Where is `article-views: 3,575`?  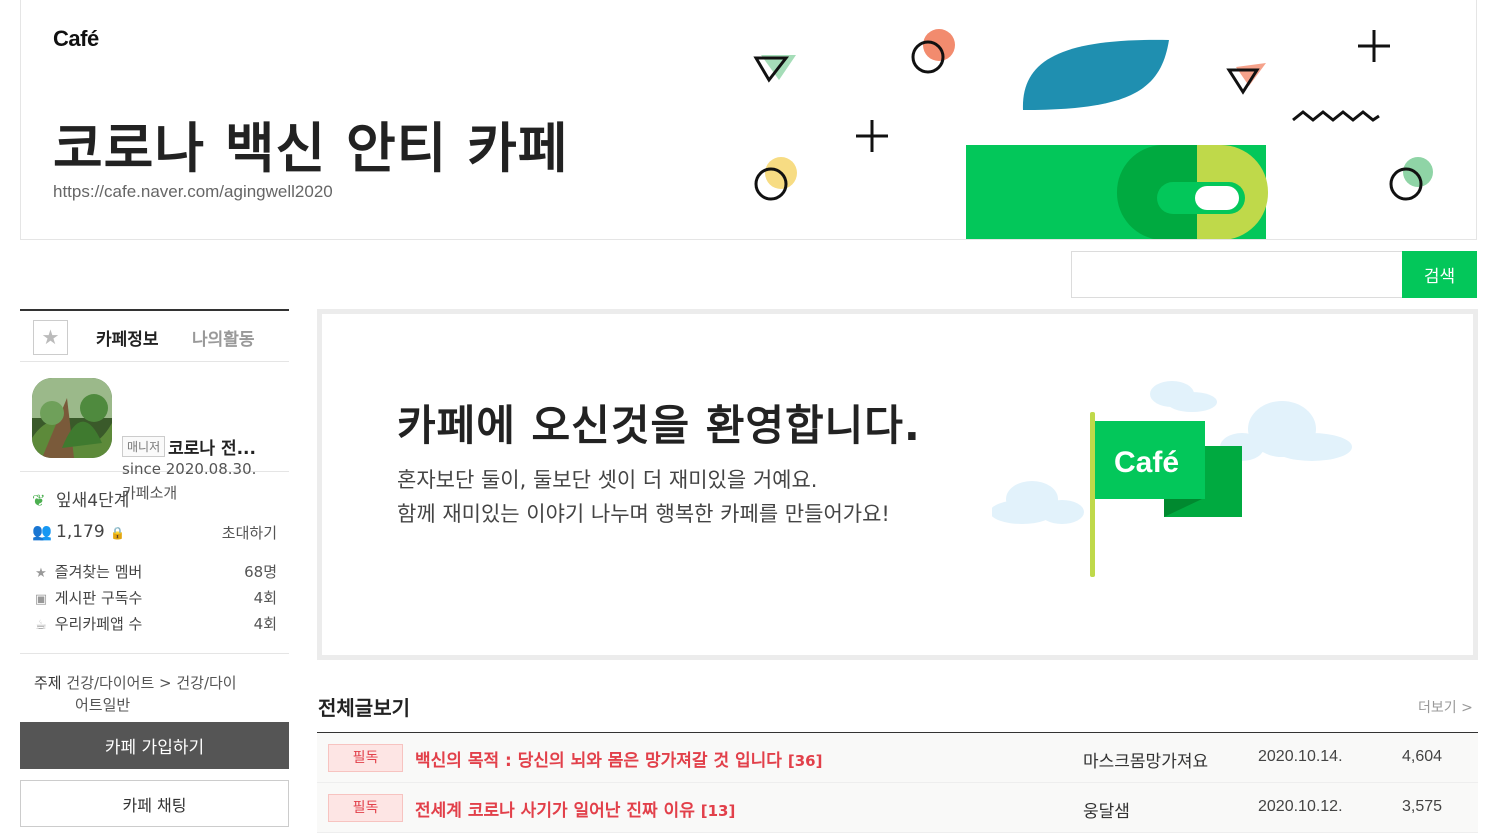
article-views: 3,575 is located at coordinates (1422, 806).